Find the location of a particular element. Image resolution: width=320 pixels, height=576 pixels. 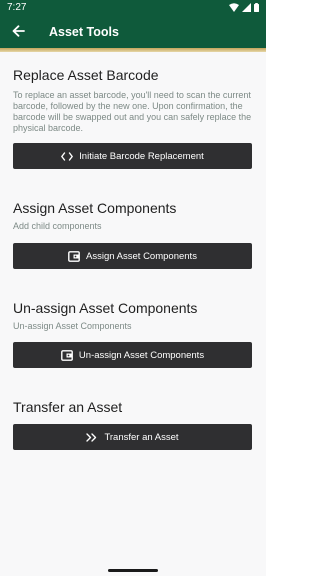

assign-components-button: Assign Asset Components is located at coordinates (132, 256).